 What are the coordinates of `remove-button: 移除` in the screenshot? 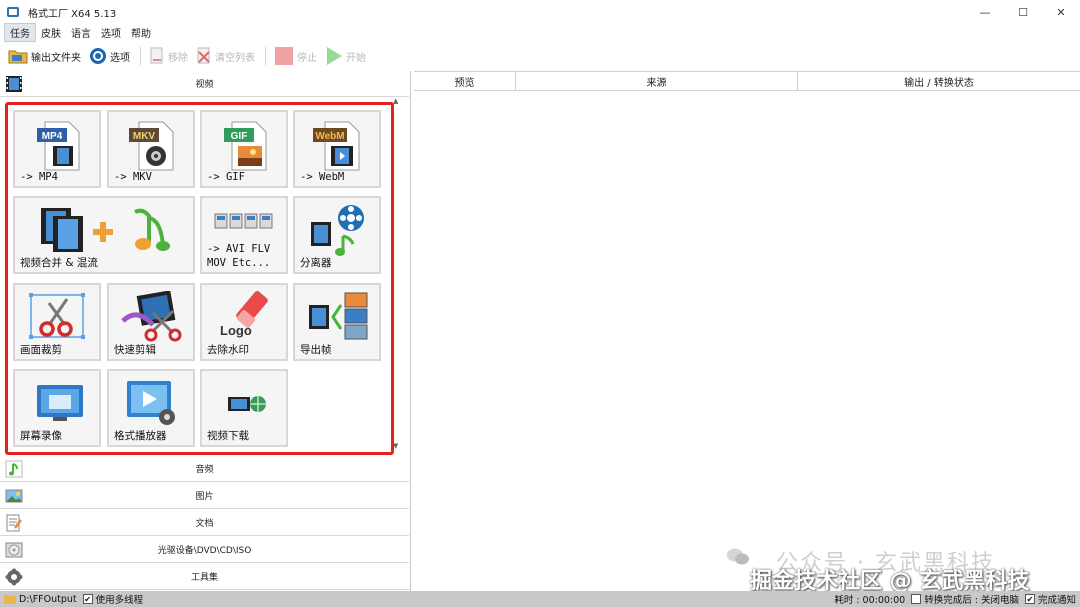 It's located at (168, 56).